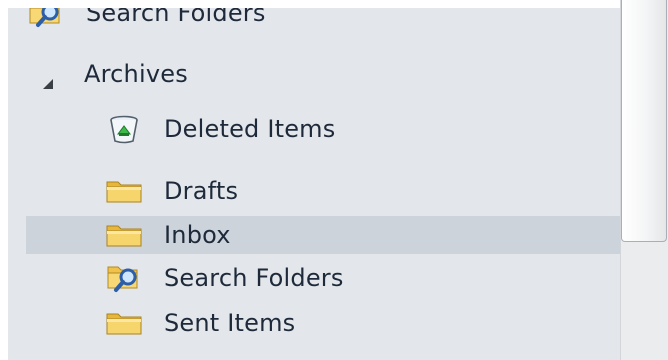 This screenshot has width=668, height=360. Describe the element at coordinates (362, 278) in the screenshot. I see `folder-item-search-folders: Search Folders` at that location.